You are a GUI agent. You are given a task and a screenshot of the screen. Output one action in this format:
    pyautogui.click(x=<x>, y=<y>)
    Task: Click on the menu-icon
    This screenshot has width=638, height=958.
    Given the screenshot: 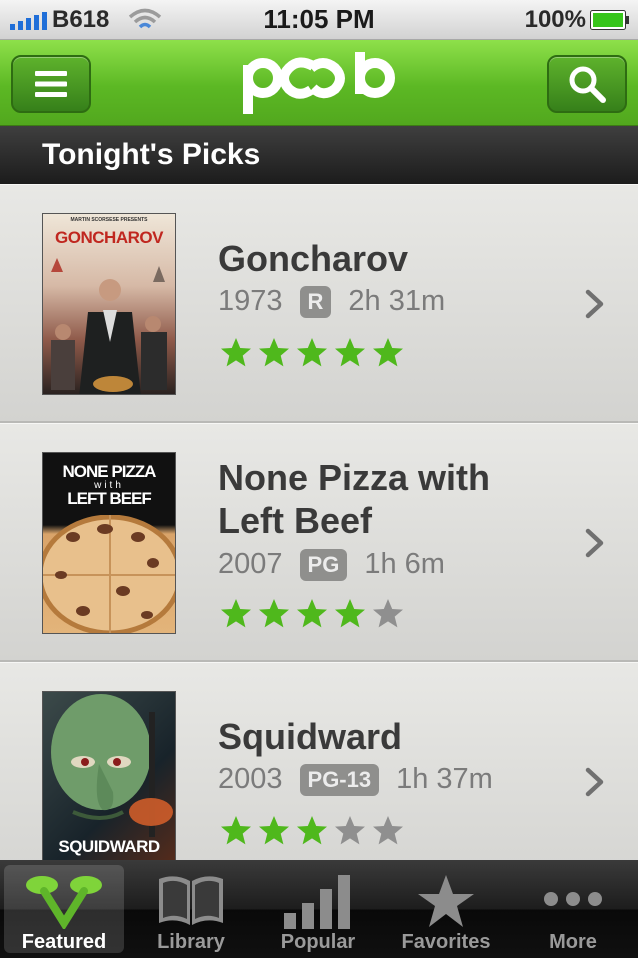 What is the action you would take?
    pyautogui.click(x=51, y=84)
    